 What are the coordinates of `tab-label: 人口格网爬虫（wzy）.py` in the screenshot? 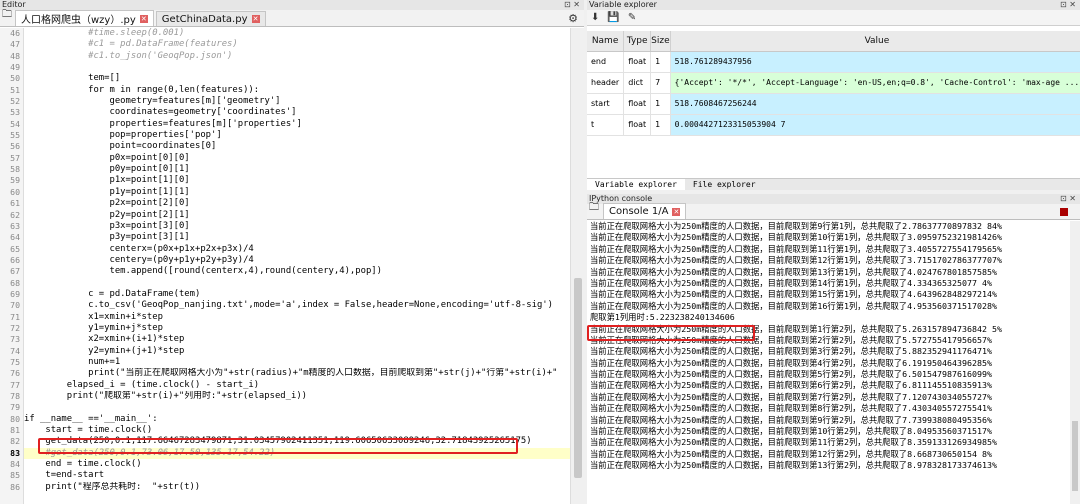 It's located at (78, 20).